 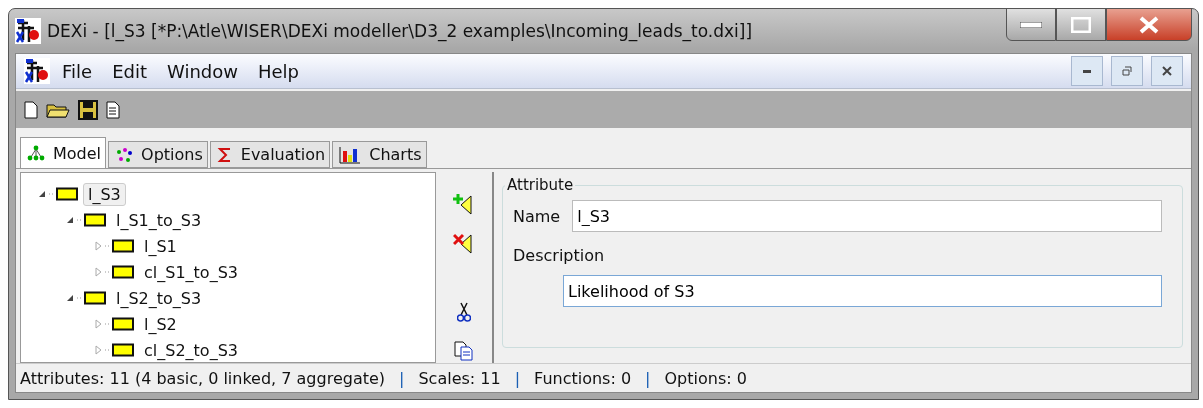 What do you see at coordinates (88, 109) in the screenshot?
I see `save-icon` at bounding box center [88, 109].